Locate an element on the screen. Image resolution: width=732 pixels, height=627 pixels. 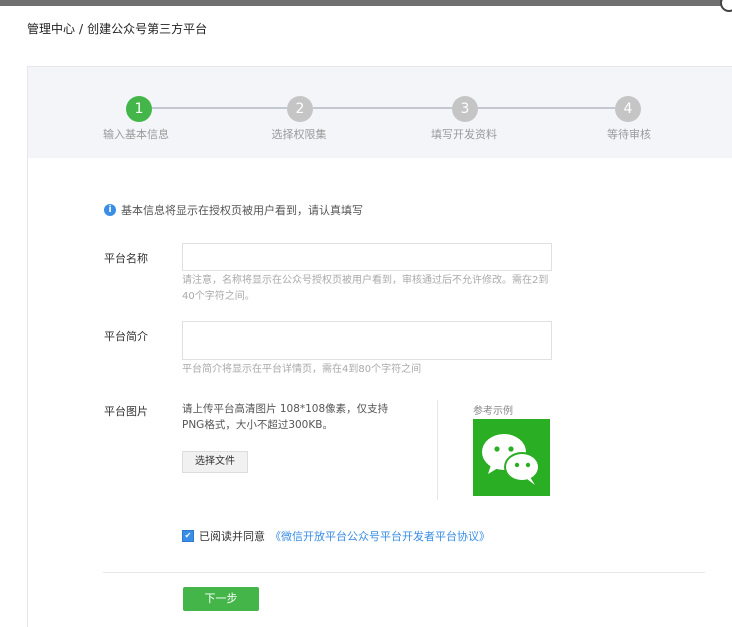
step-progress-bar: 1 2 3 4 输入基本信息 选择权限集 填写开发资料 等待审核 is located at coordinates (380, 112).